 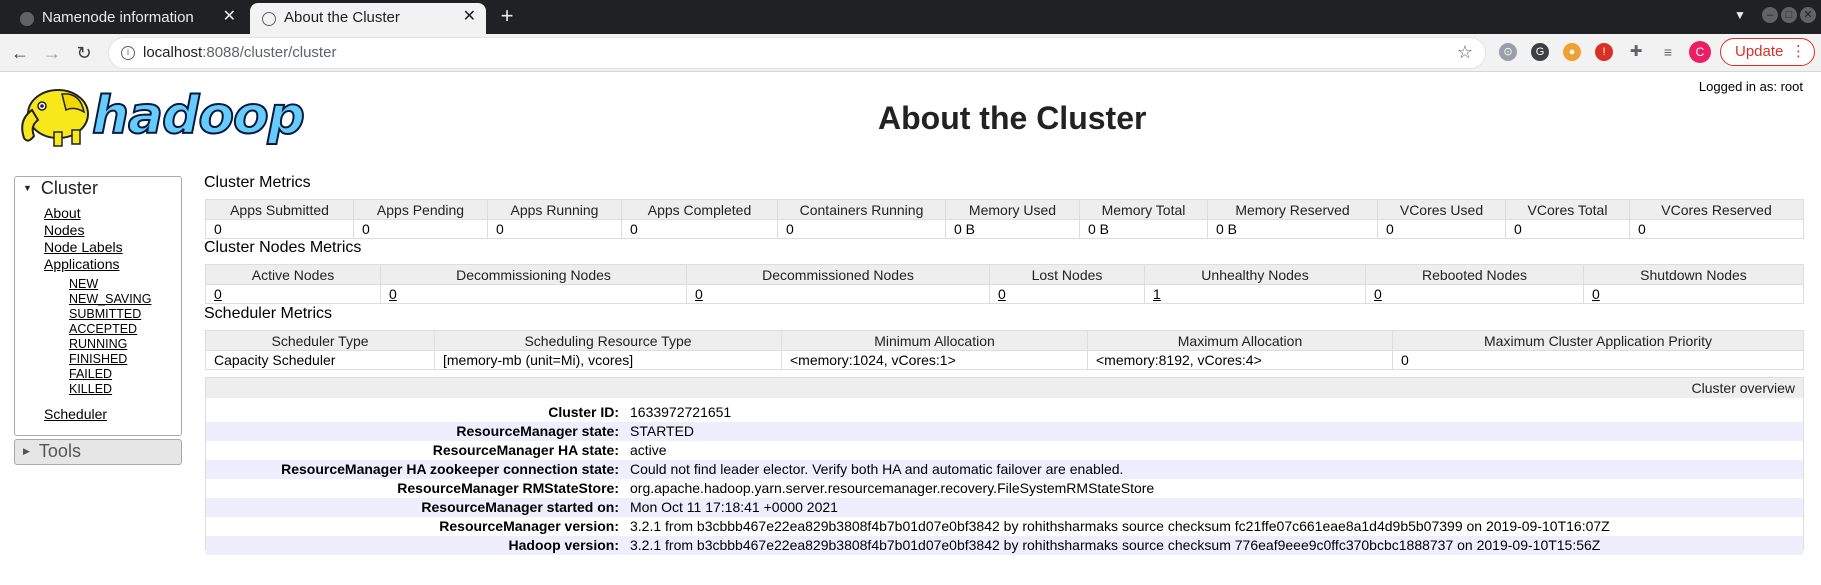 What do you see at coordinates (533, 294) in the screenshot?
I see `decommissioning-nodes-link: 0` at bounding box center [533, 294].